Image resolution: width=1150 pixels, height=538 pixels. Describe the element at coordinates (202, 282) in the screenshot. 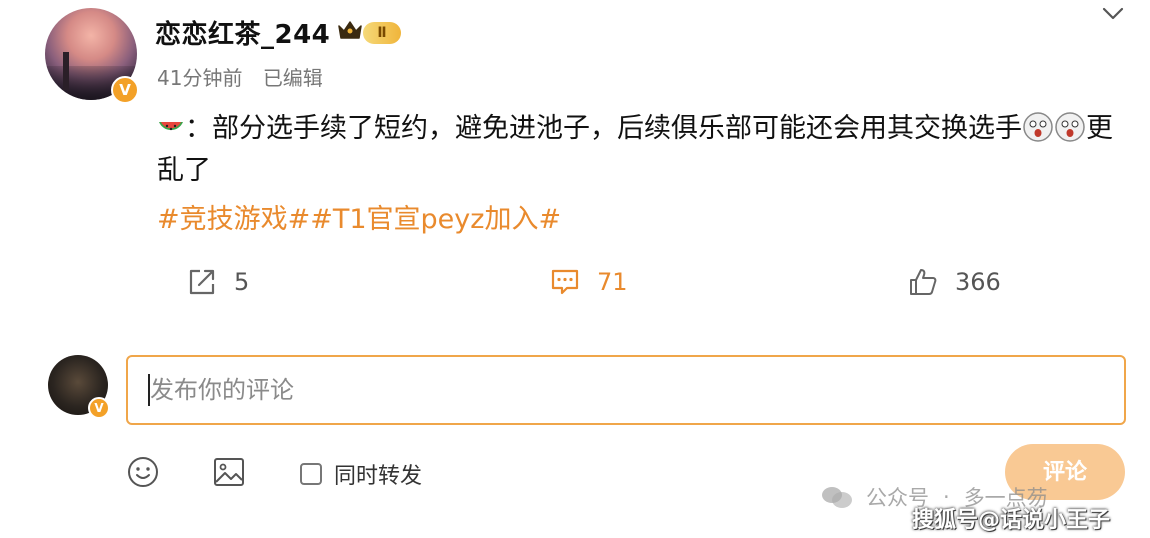

I see `repost-icon` at that location.